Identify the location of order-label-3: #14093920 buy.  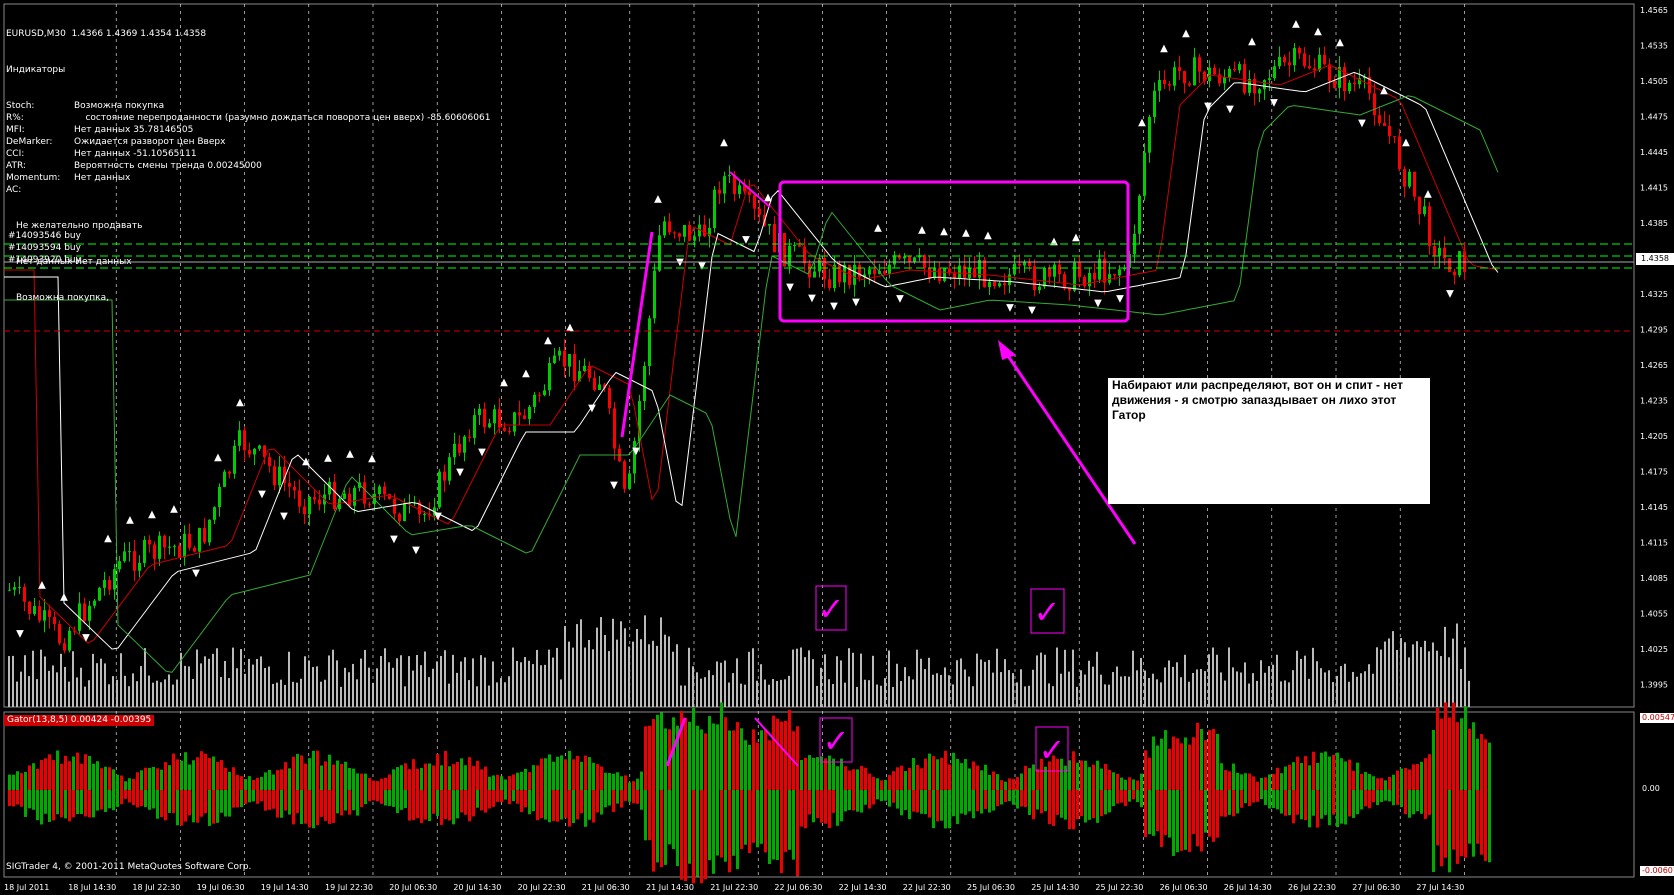
(44, 260).